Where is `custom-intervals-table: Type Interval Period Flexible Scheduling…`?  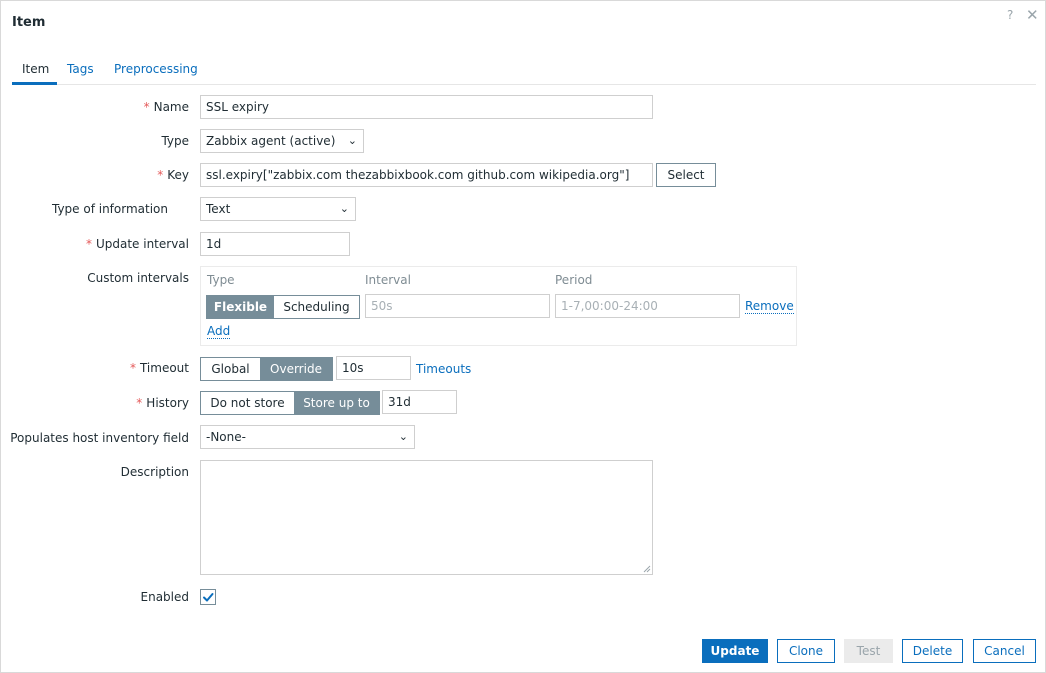 custom-intervals-table: Type Interval Period Flexible Scheduling… is located at coordinates (498, 306).